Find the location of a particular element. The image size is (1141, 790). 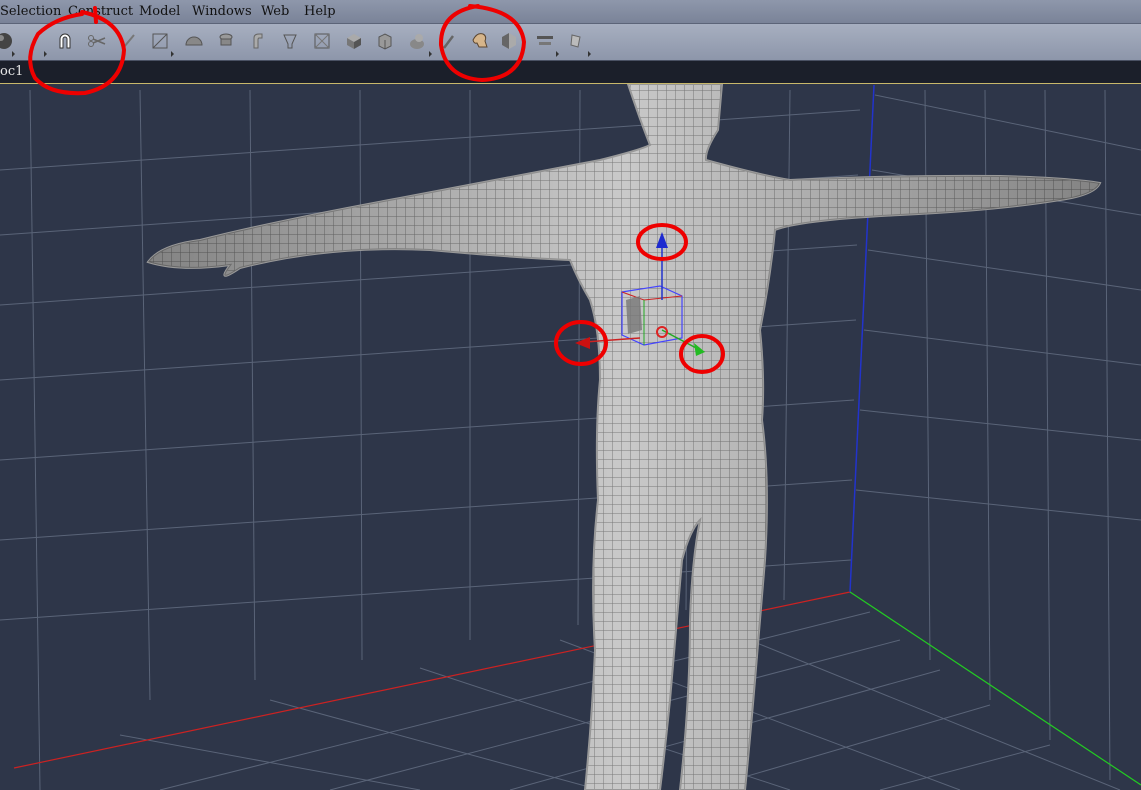

paintbrush-icon is located at coordinates (449, 41).